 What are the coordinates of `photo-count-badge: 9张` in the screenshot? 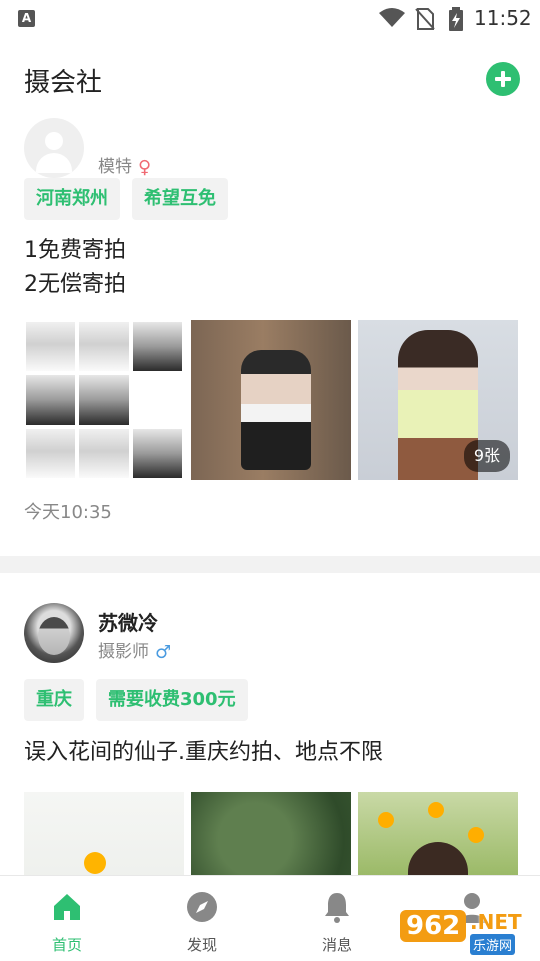 It's located at (486, 456).